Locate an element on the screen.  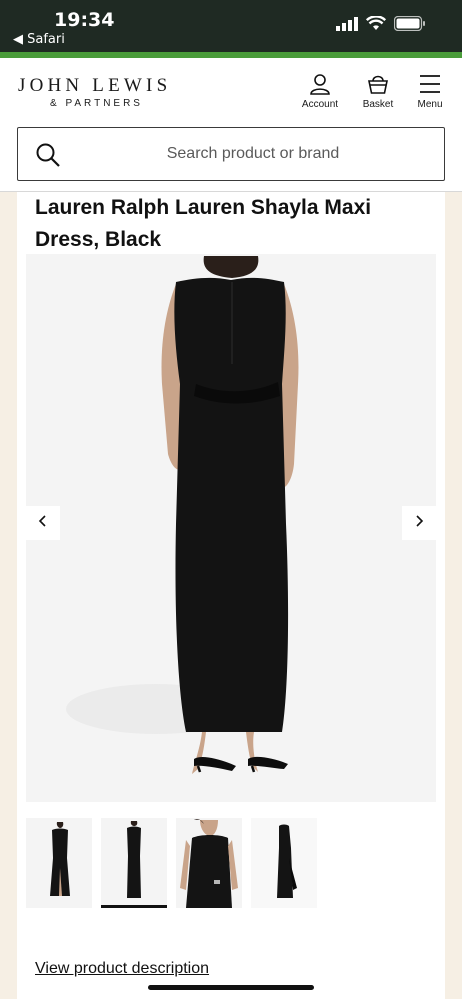
thumbnail-front is located at coordinates (59, 863).